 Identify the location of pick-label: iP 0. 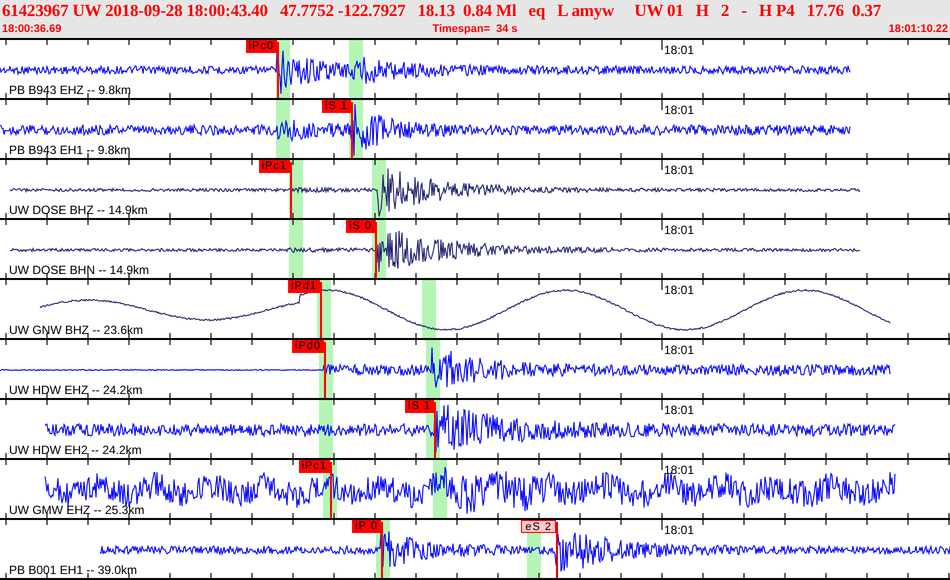
(366, 526).